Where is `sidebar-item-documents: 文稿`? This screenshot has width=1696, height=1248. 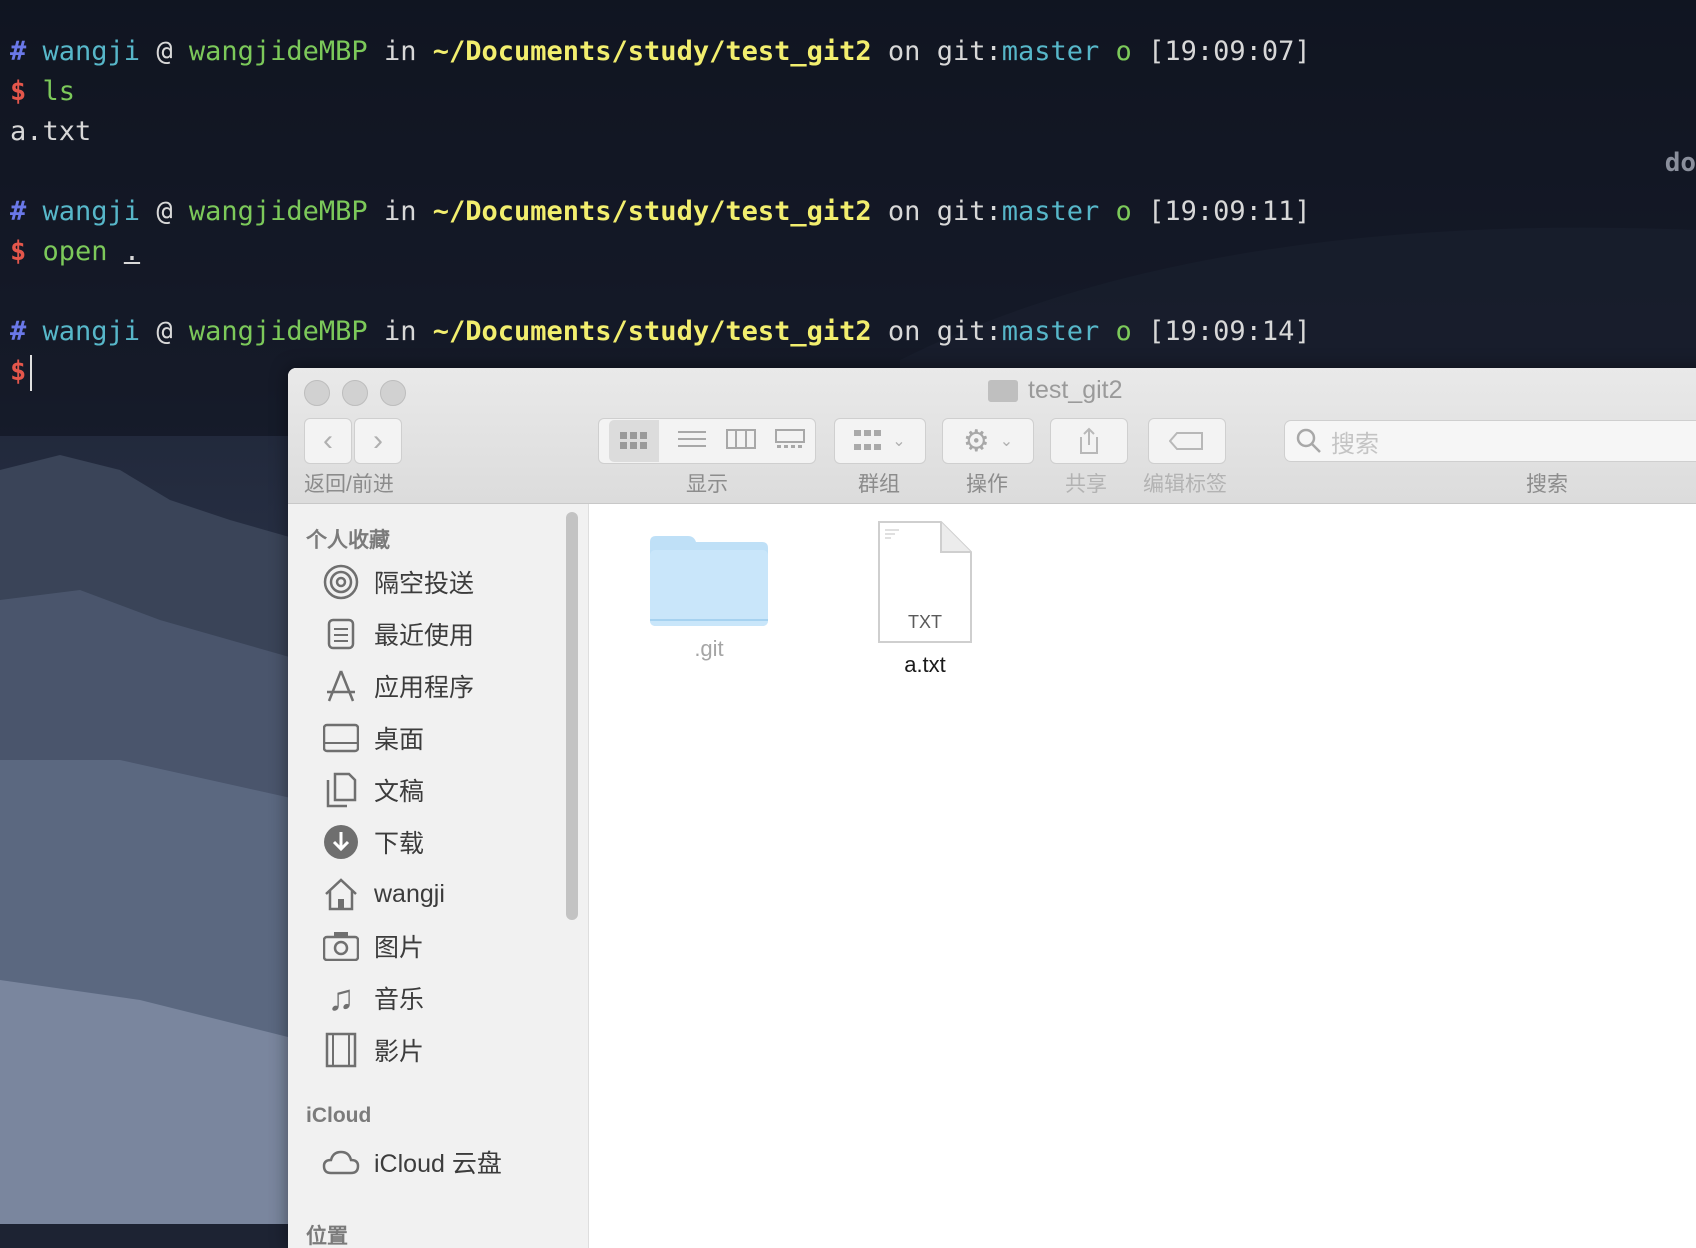
sidebar-item-documents: 文稿 is located at coordinates (373, 790).